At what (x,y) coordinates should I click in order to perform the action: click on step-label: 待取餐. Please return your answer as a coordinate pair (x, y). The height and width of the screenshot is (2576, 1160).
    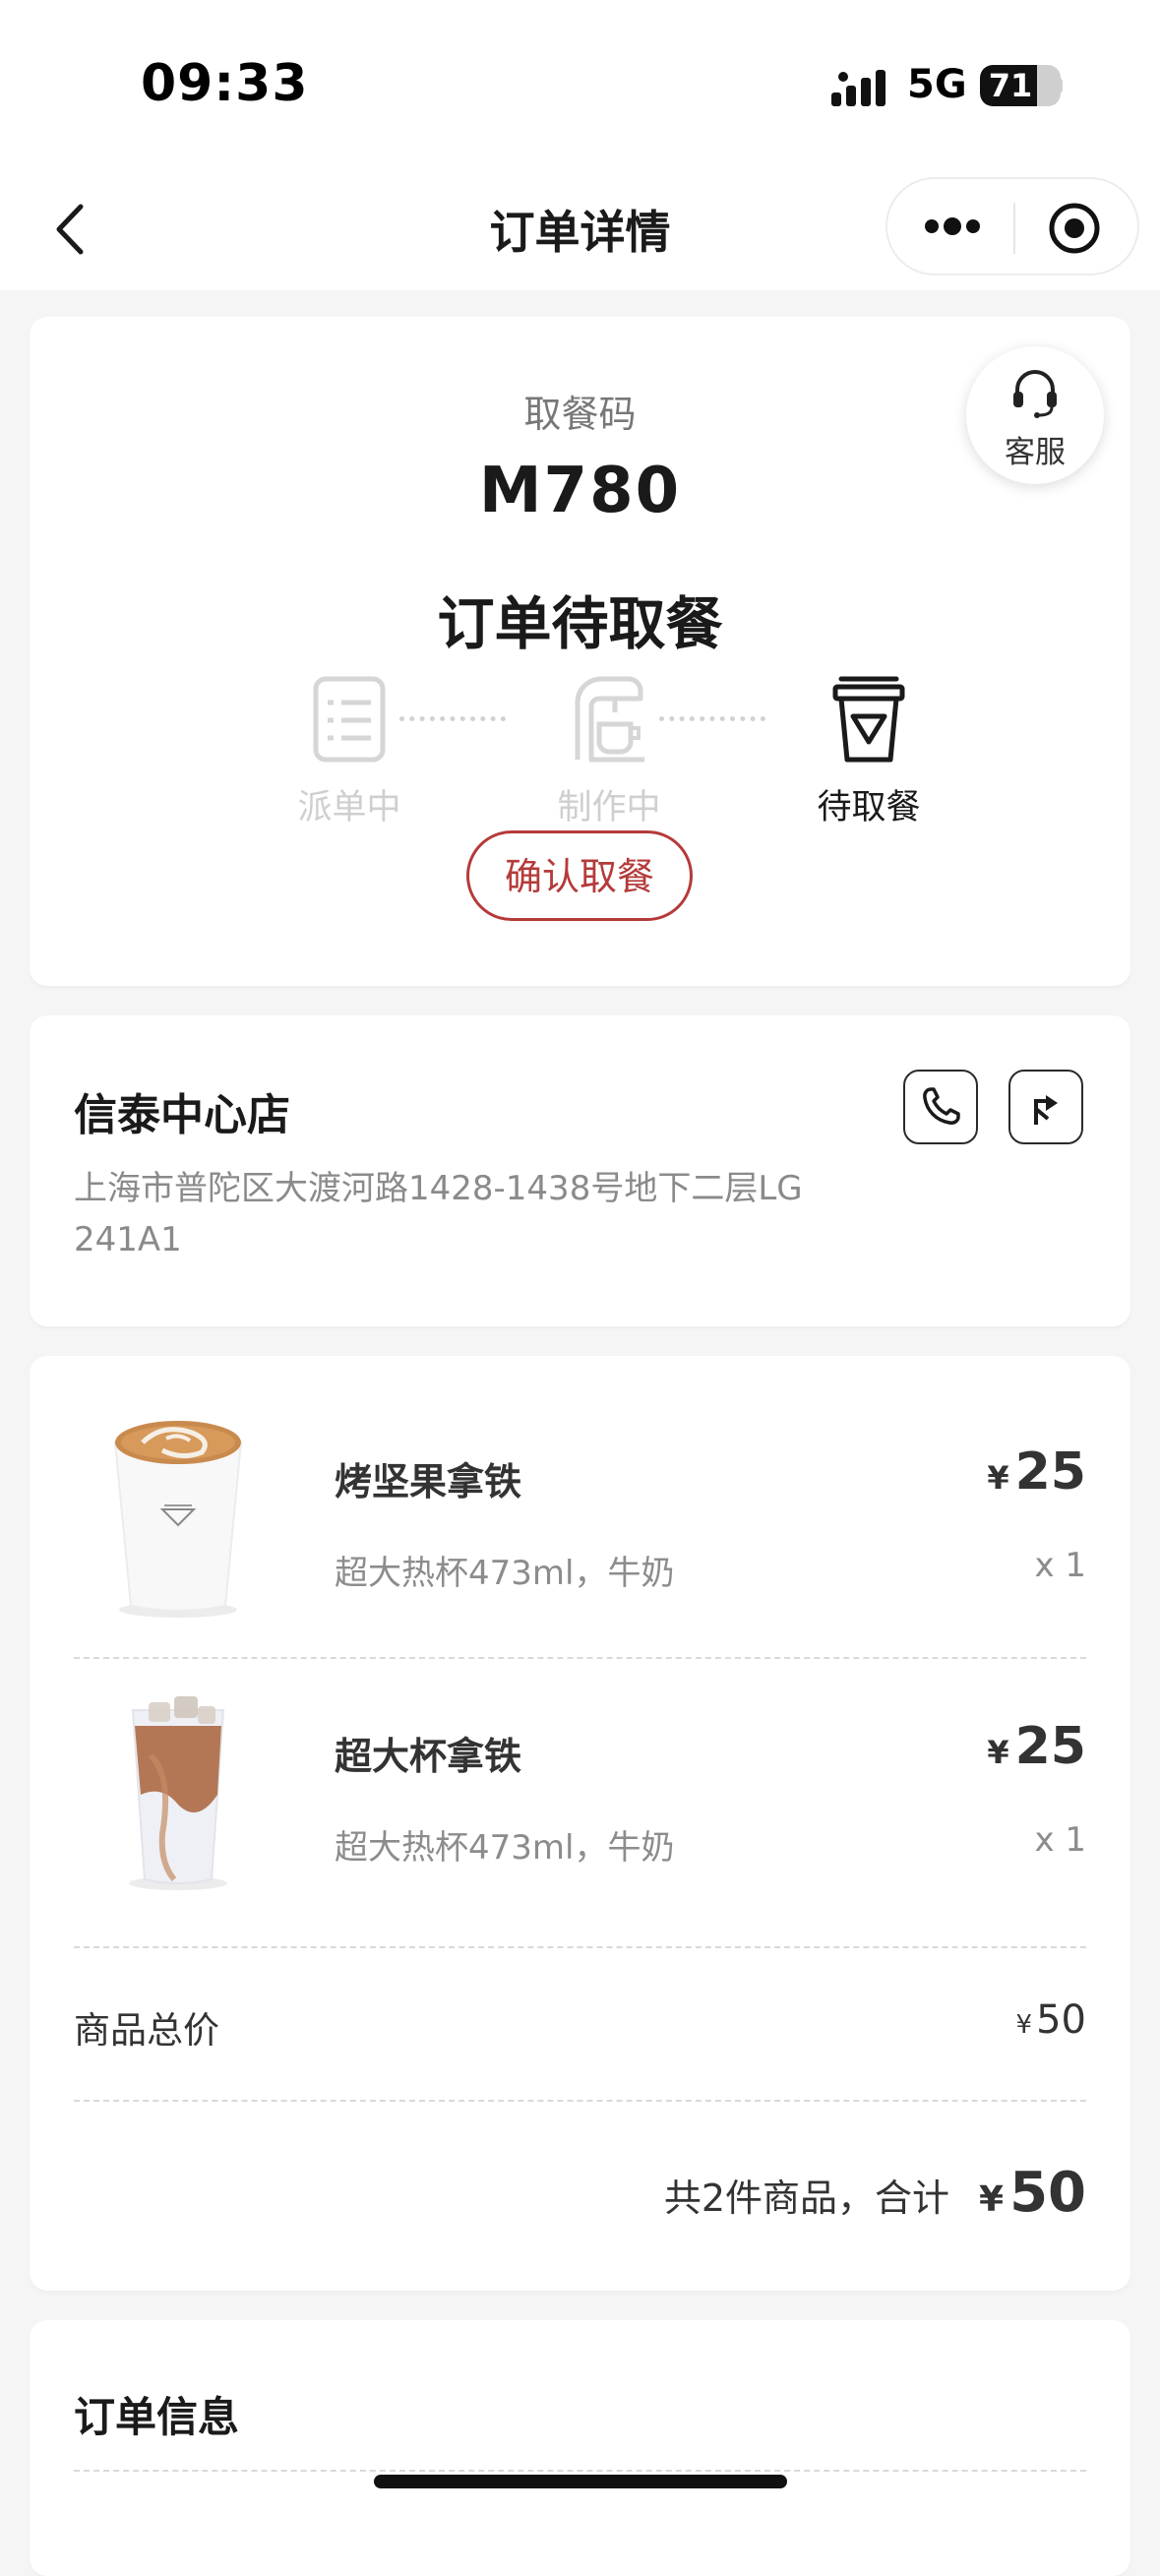
    Looking at the image, I should click on (869, 808).